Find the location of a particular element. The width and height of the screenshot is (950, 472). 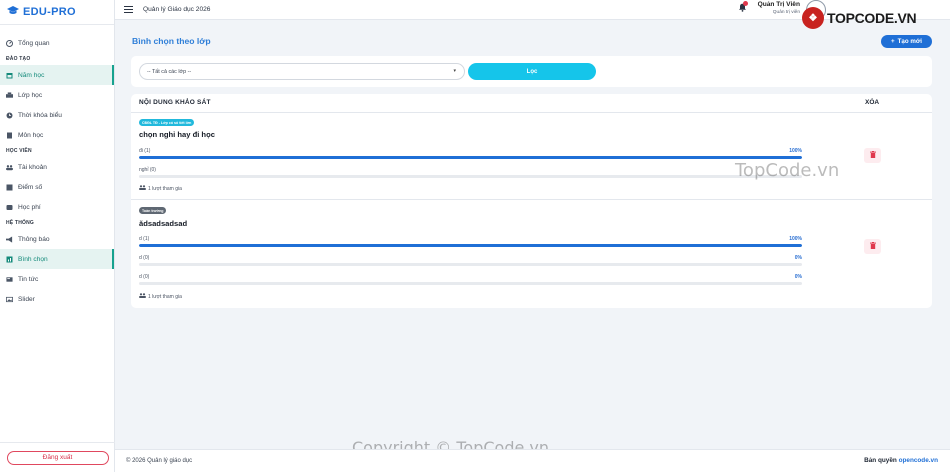

sidebar-item-label: Học phí is located at coordinates (29, 207).